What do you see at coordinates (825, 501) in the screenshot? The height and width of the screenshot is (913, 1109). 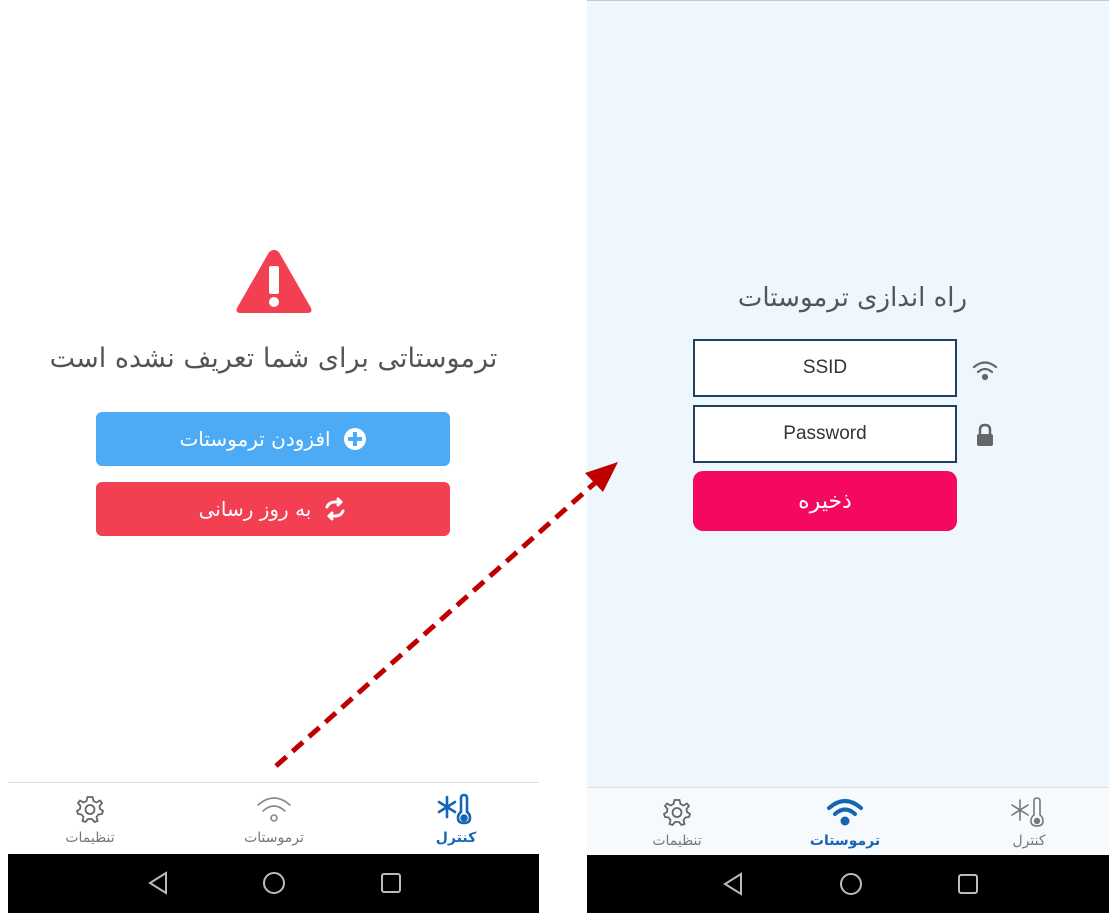 I see `save-button: ذخیره` at bounding box center [825, 501].